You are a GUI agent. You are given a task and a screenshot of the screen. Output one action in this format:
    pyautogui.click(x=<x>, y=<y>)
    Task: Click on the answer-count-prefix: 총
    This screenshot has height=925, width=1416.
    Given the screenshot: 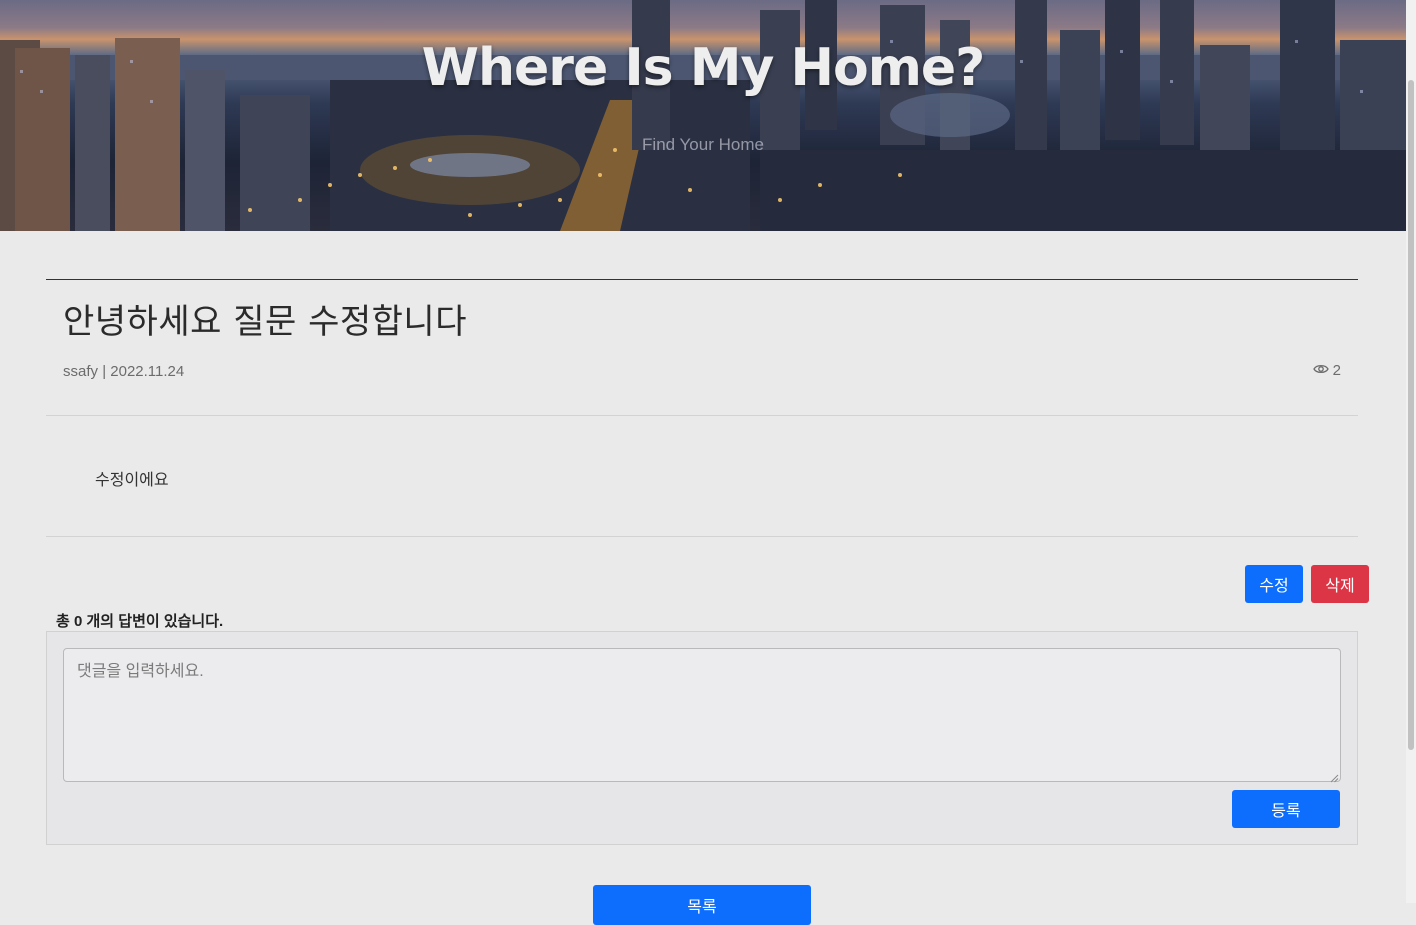 What is the action you would take?
    pyautogui.click(x=63, y=621)
    